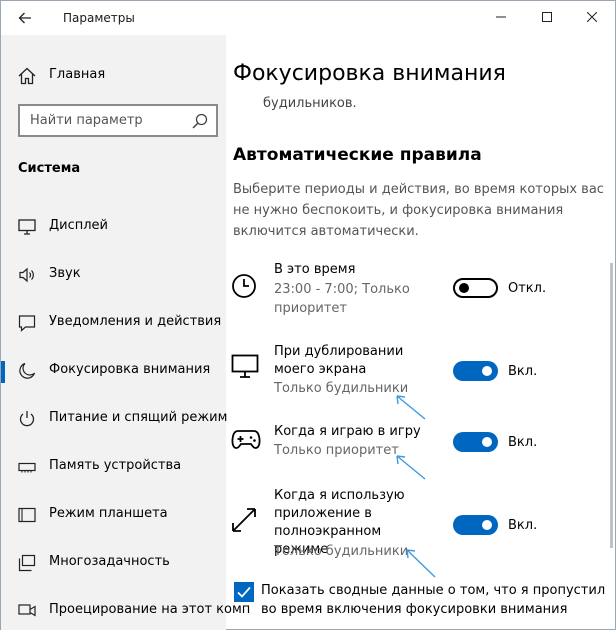 Image resolution: width=616 pixels, height=630 pixels. Describe the element at coordinates (135, 321) in the screenshot. I see `sidebar-item-label: Уведомления и действия` at that location.